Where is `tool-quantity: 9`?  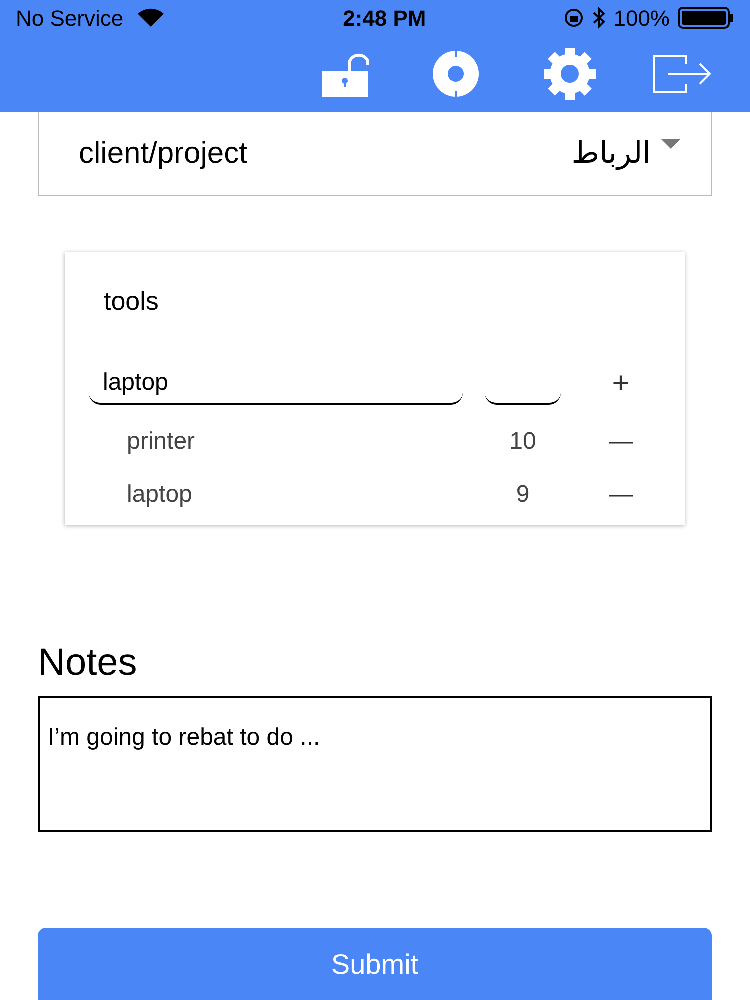
tool-quantity: 9 is located at coordinates (523, 495).